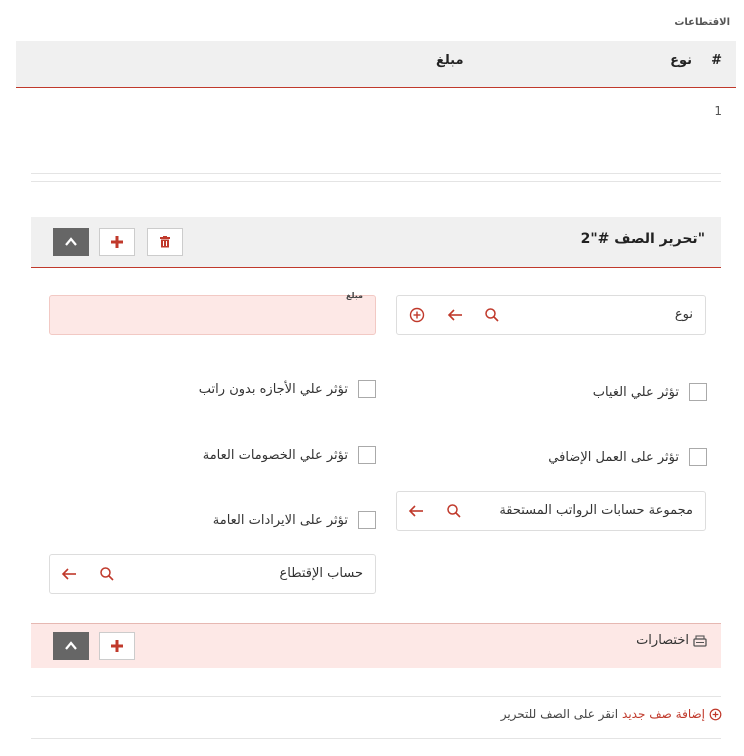 This screenshot has height=756, width=744. I want to click on column-header-type: نوع, so click(681, 60).